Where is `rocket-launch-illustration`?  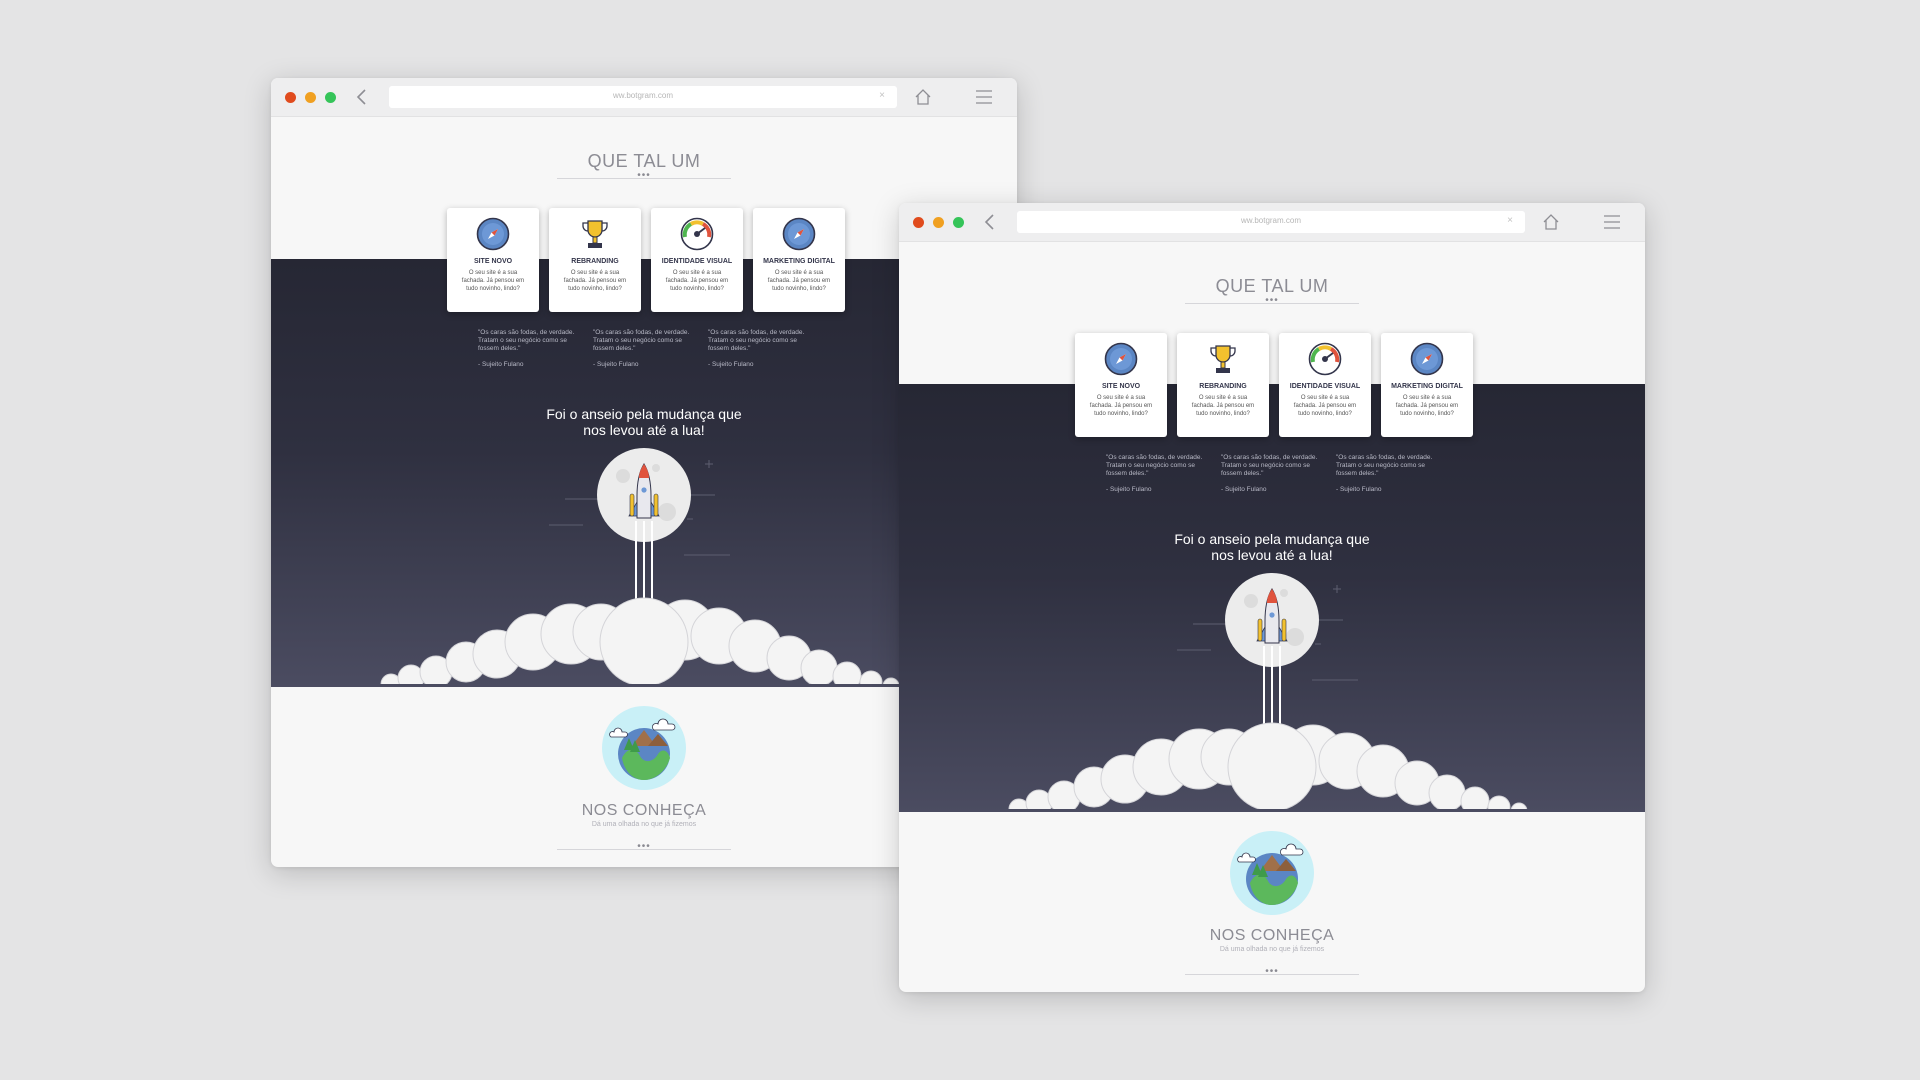 rocket-launch-illustration is located at coordinates (1272, 692).